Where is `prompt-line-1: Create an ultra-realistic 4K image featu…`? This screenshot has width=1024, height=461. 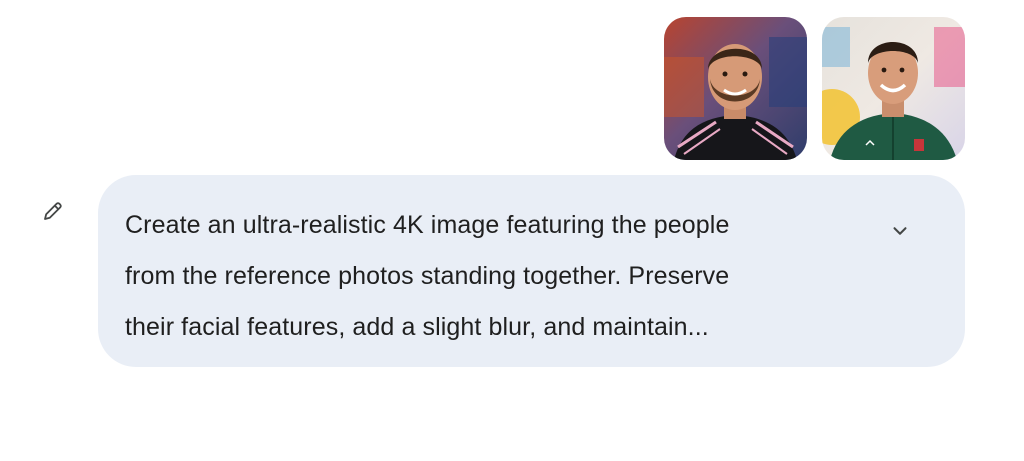 prompt-line-1: Create an ultra-realistic 4K image featu… is located at coordinates (427, 225).